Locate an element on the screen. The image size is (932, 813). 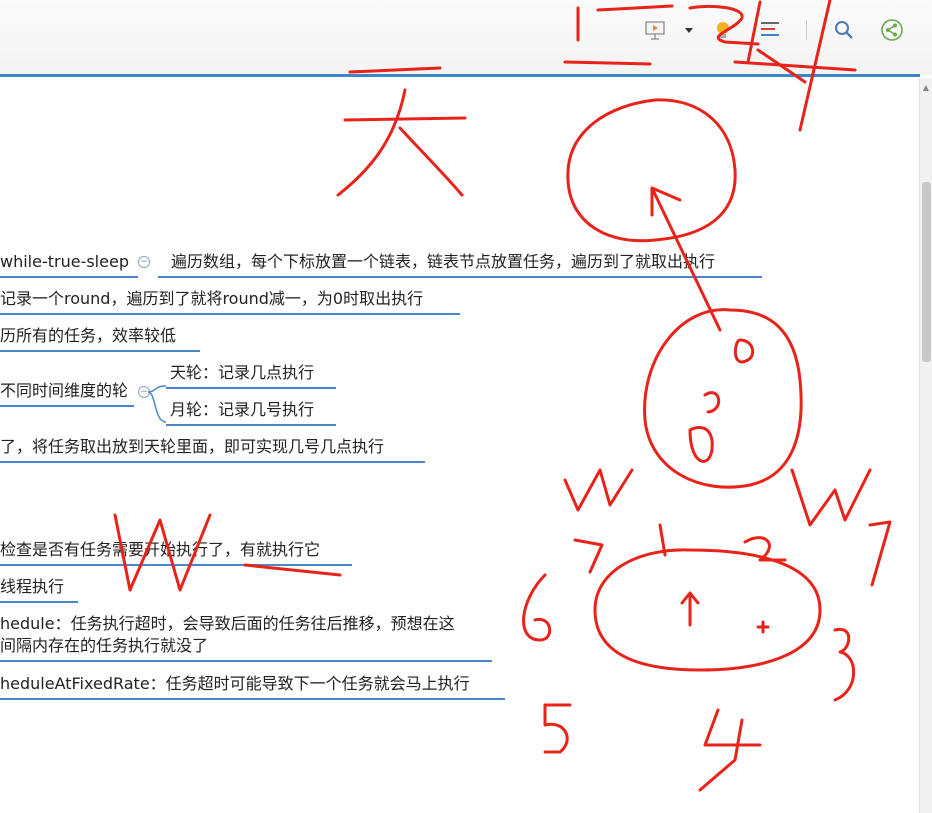
ink-arrowhead is located at coordinates (666, 201).